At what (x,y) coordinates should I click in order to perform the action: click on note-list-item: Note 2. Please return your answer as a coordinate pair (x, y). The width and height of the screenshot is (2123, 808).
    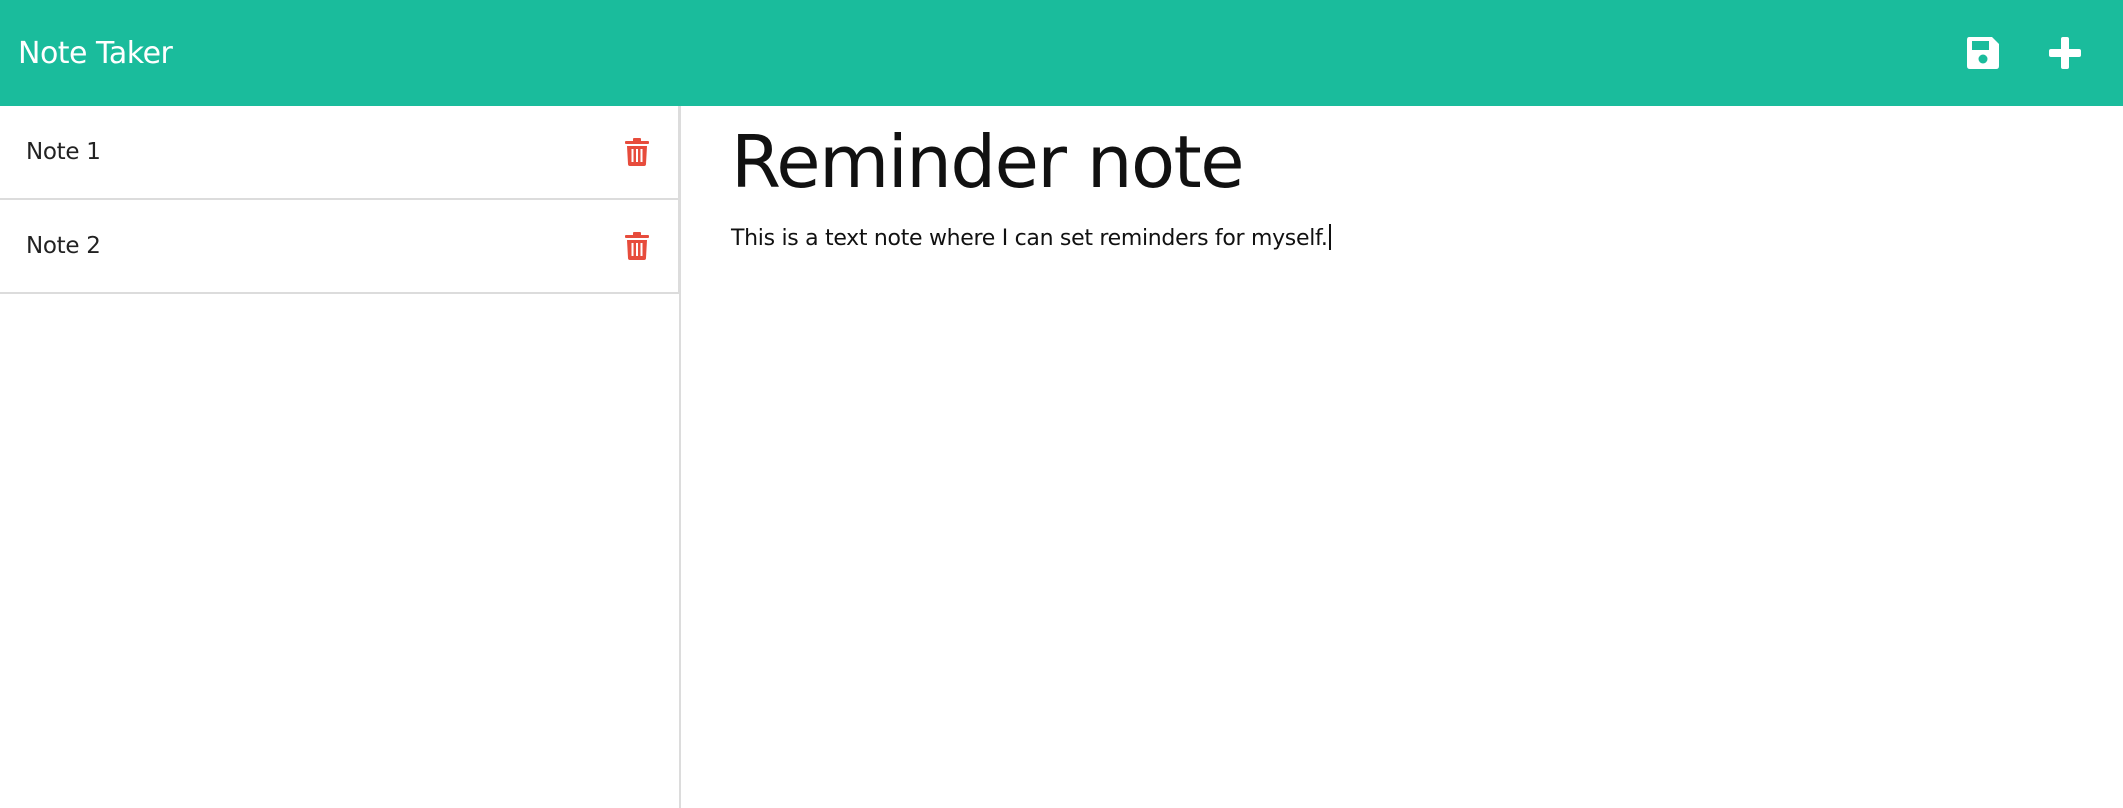
    Looking at the image, I should click on (339, 247).